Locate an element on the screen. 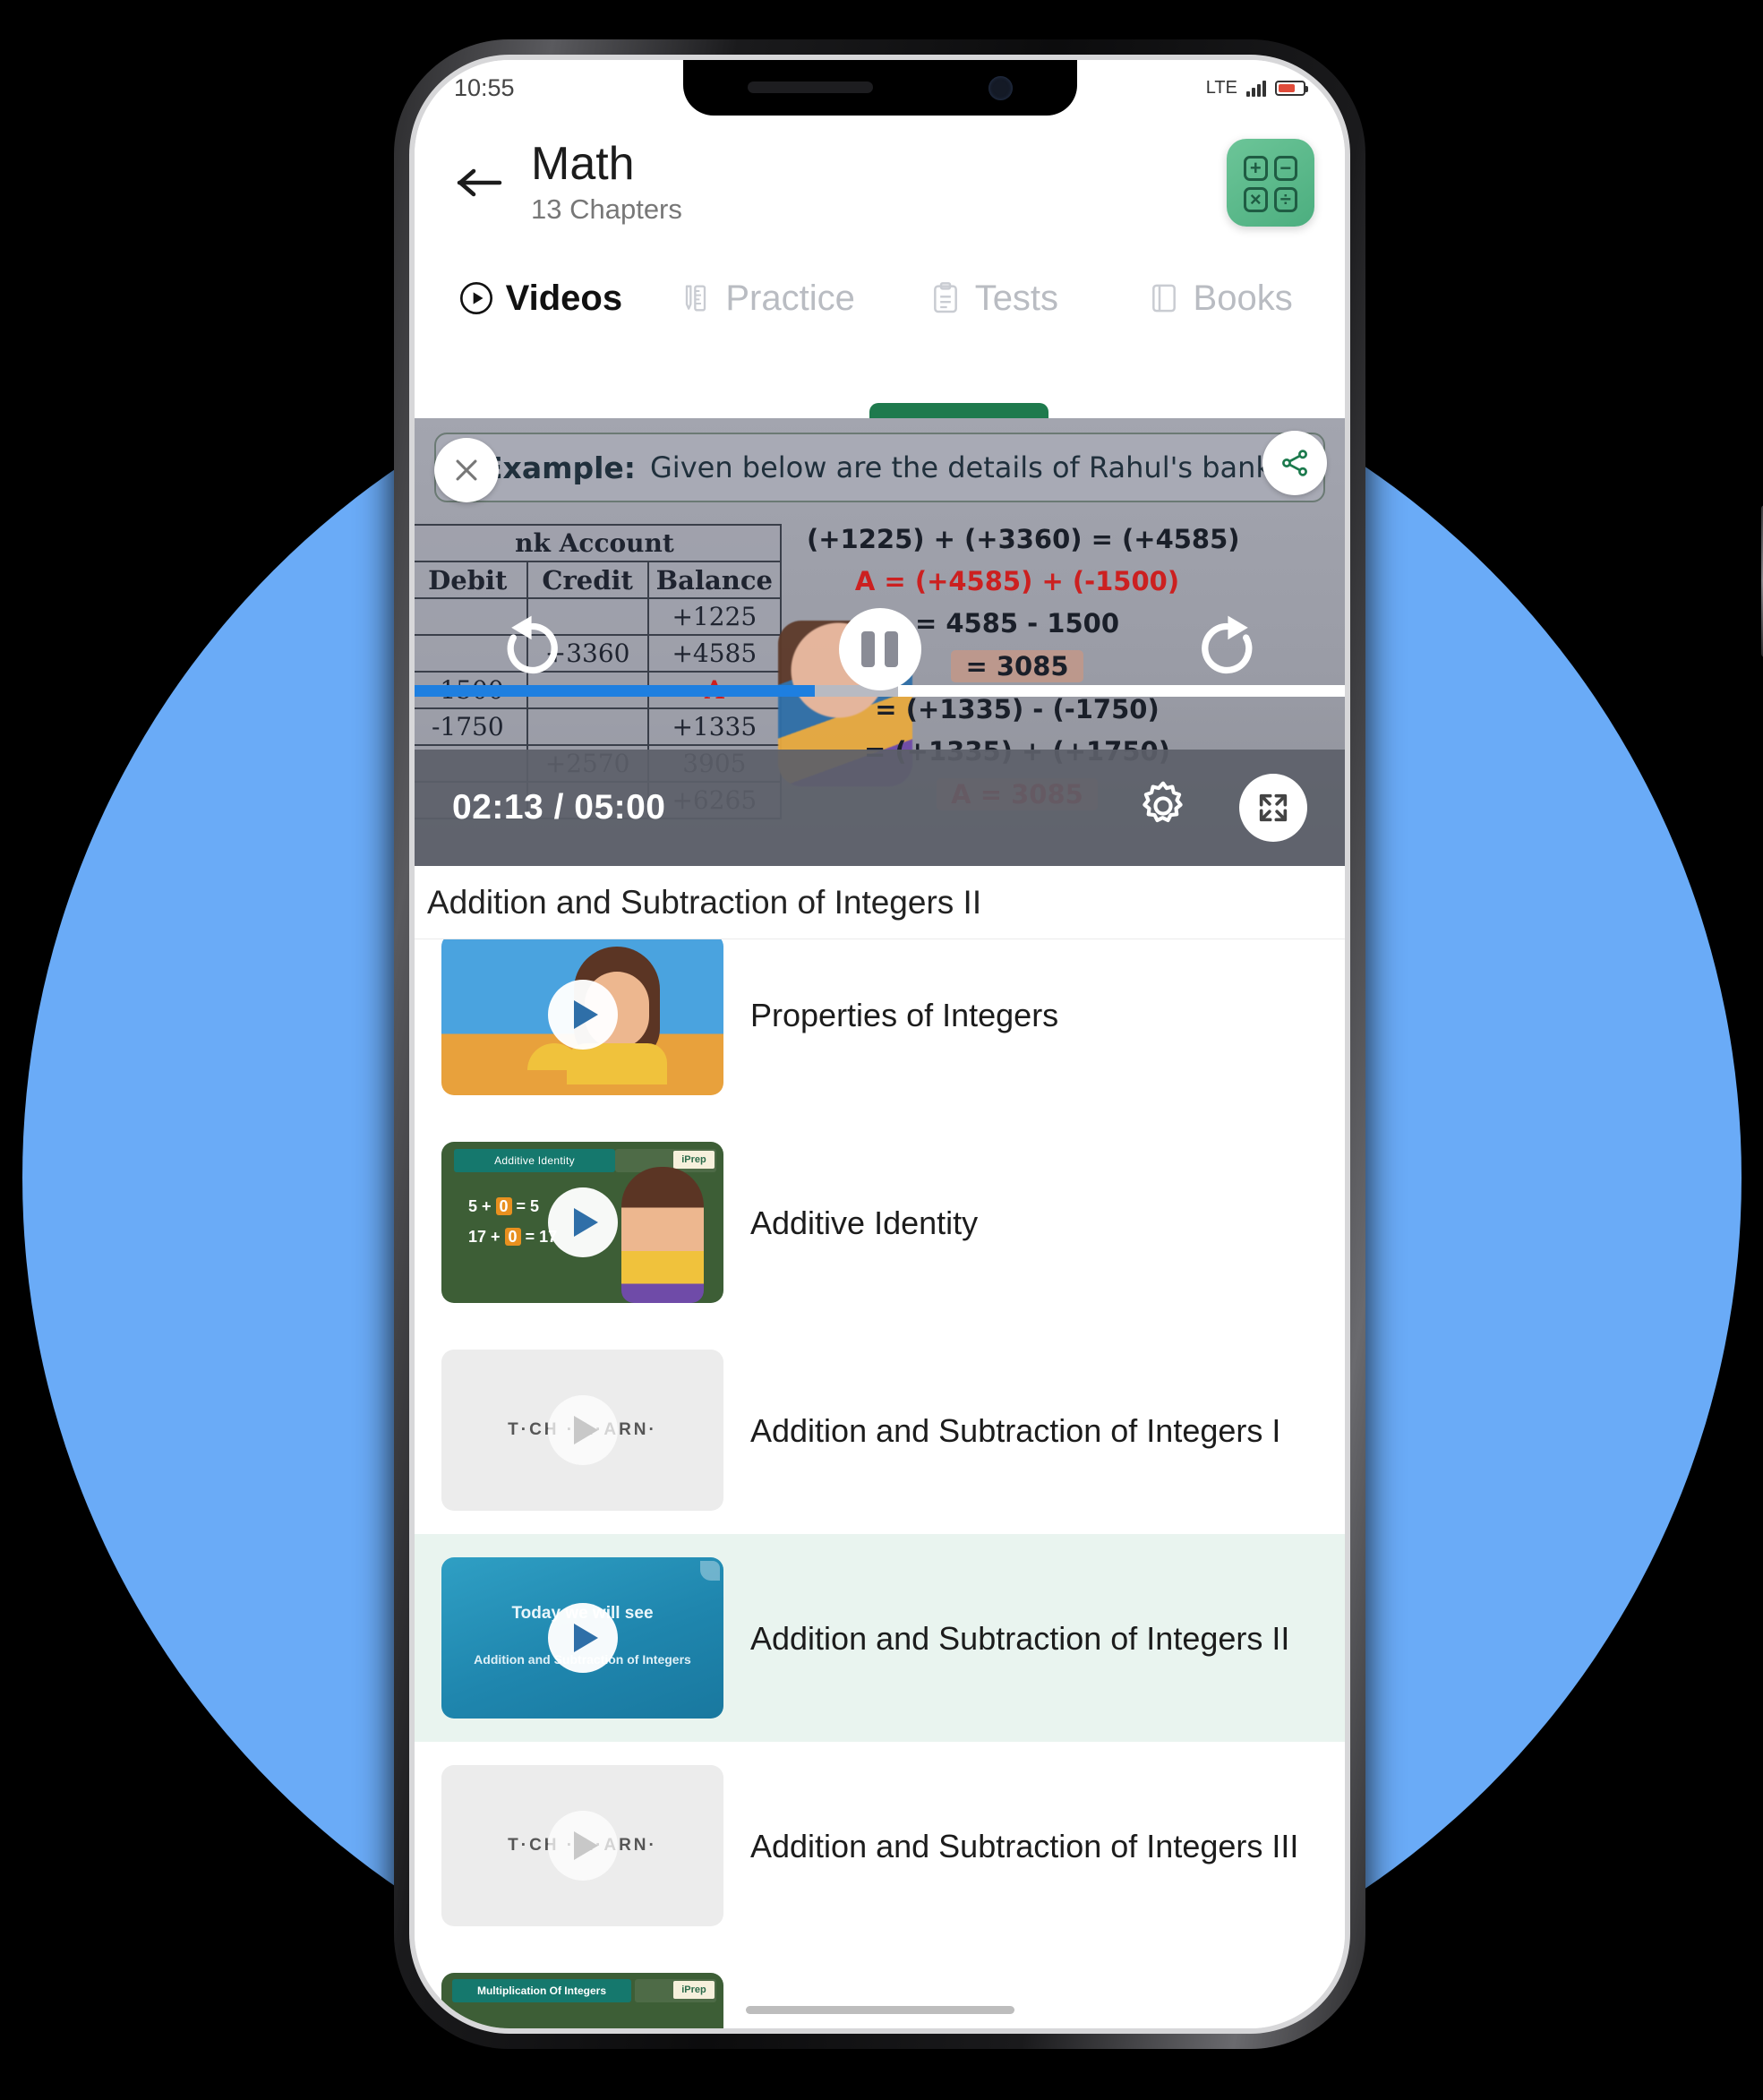 The width and height of the screenshot is (1763, 2100). pencil-ruler-icon is located at coordinates (696, 298).